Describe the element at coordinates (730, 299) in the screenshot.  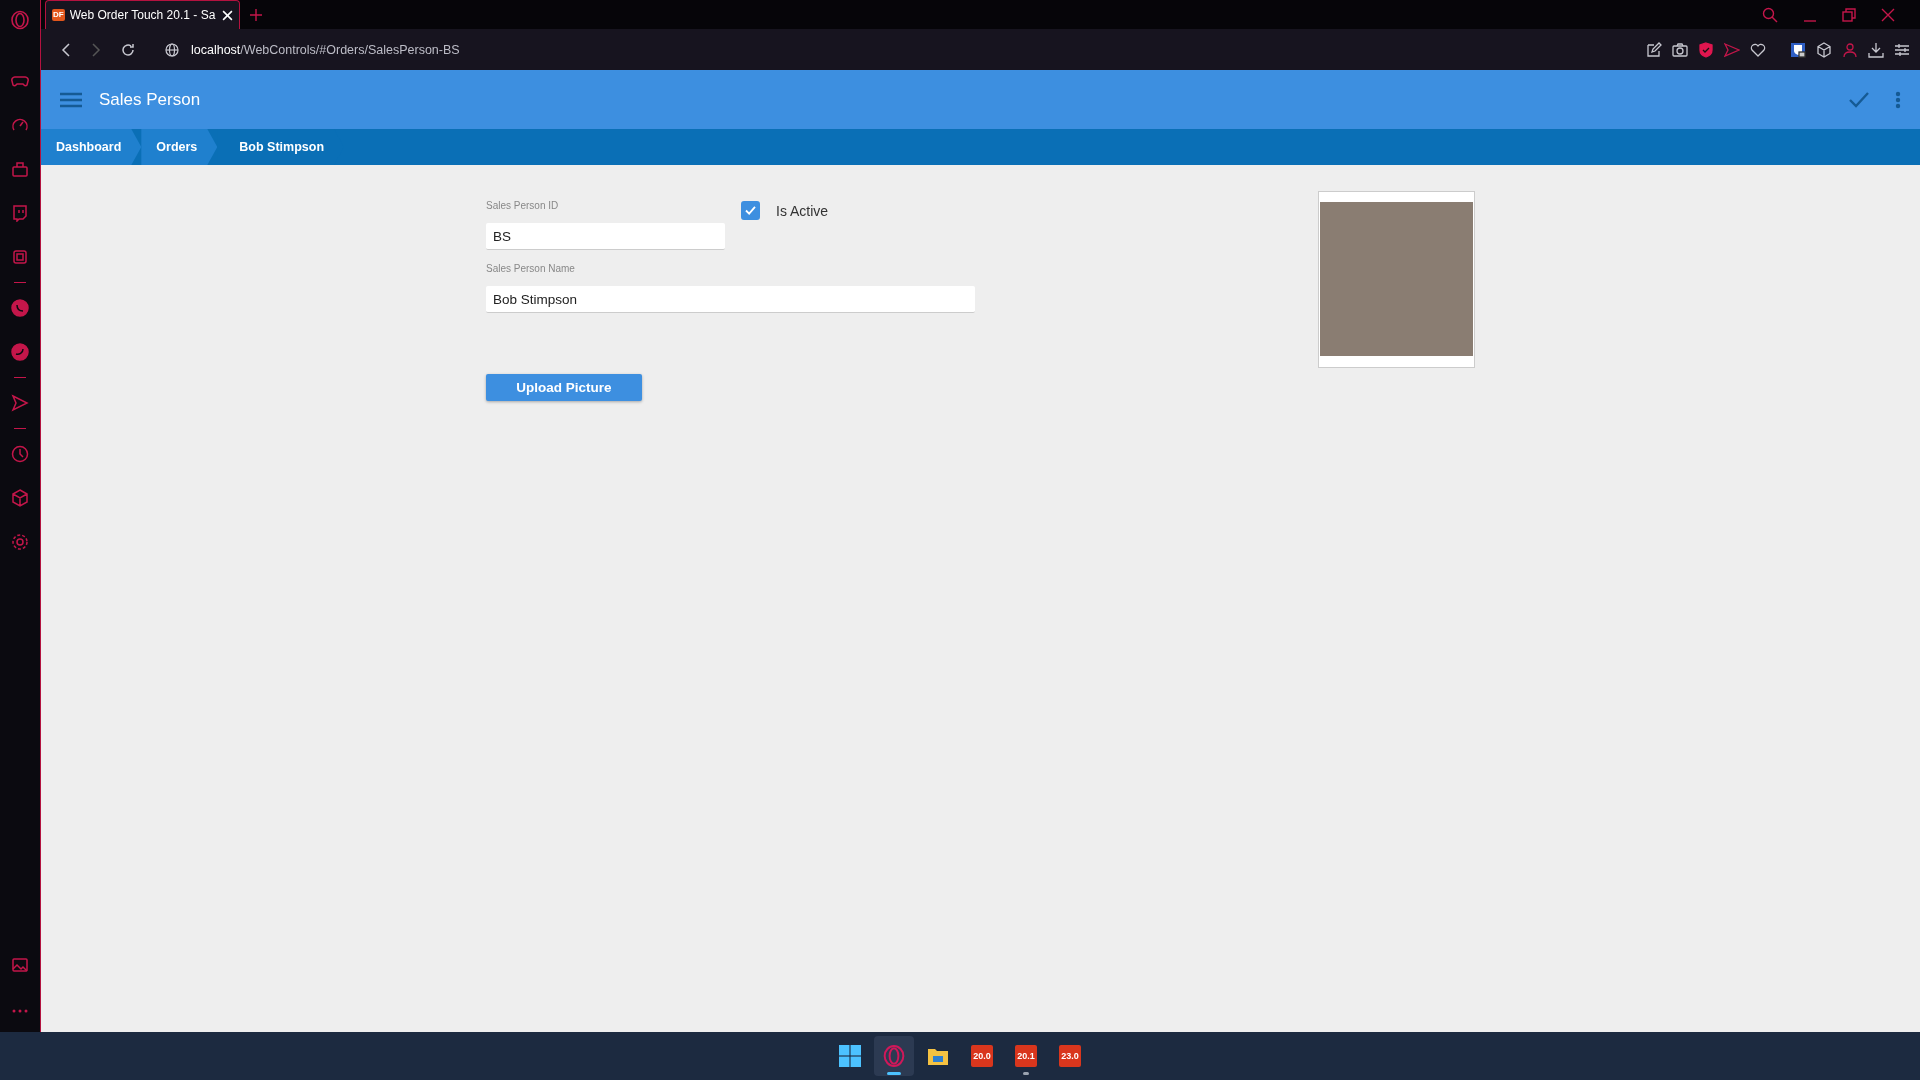
I see `input-field: Bob Stimpson` at that location.